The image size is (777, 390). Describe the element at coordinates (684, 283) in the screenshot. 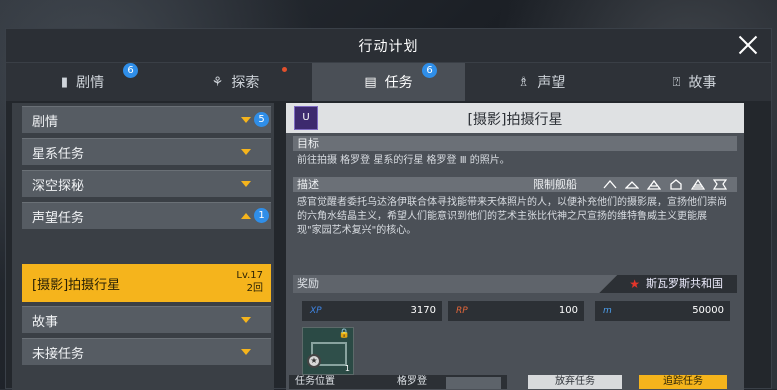

I see `faction-name: 斯瓦罗斯共和国` at that location.